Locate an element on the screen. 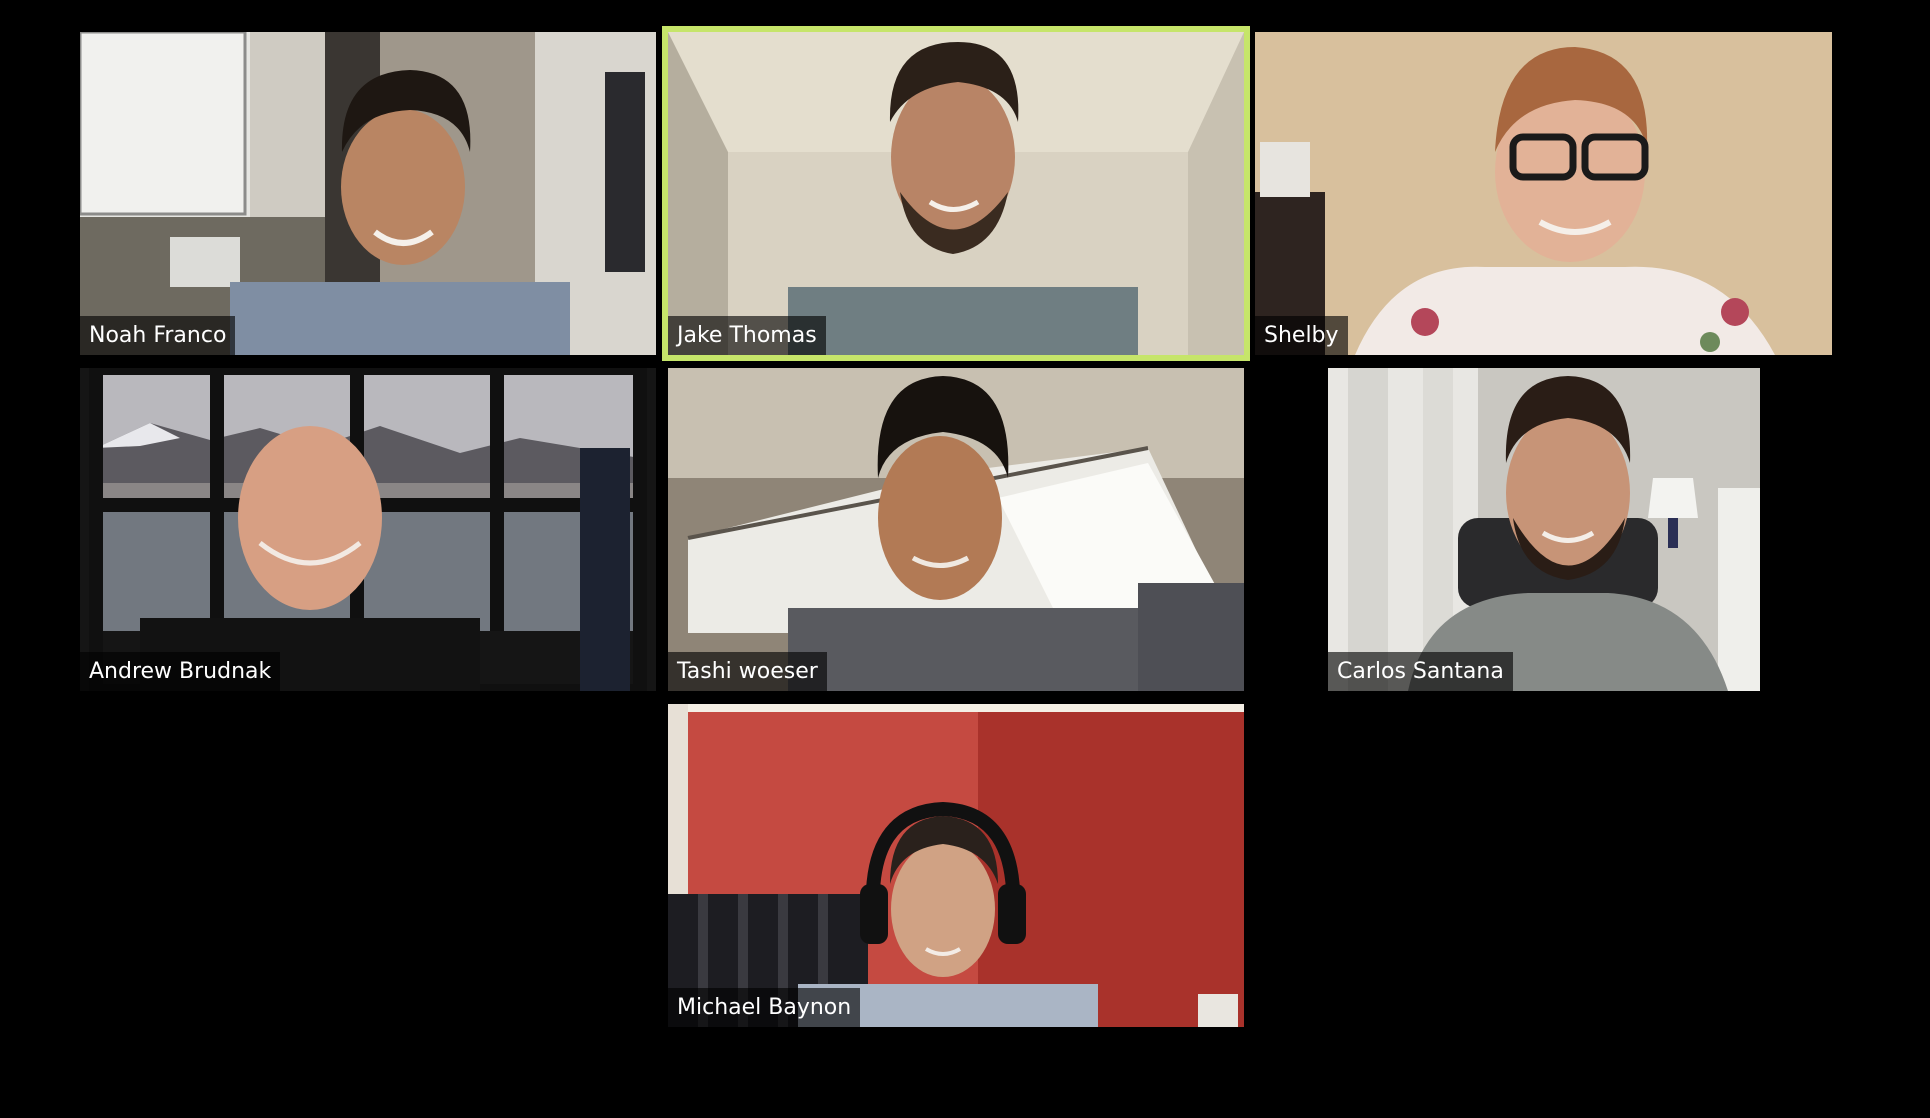 The width and height of the screenshot is (1930, 1118). video-tile-noah-franco: Noah Franco is located at coordinates (368, 193).